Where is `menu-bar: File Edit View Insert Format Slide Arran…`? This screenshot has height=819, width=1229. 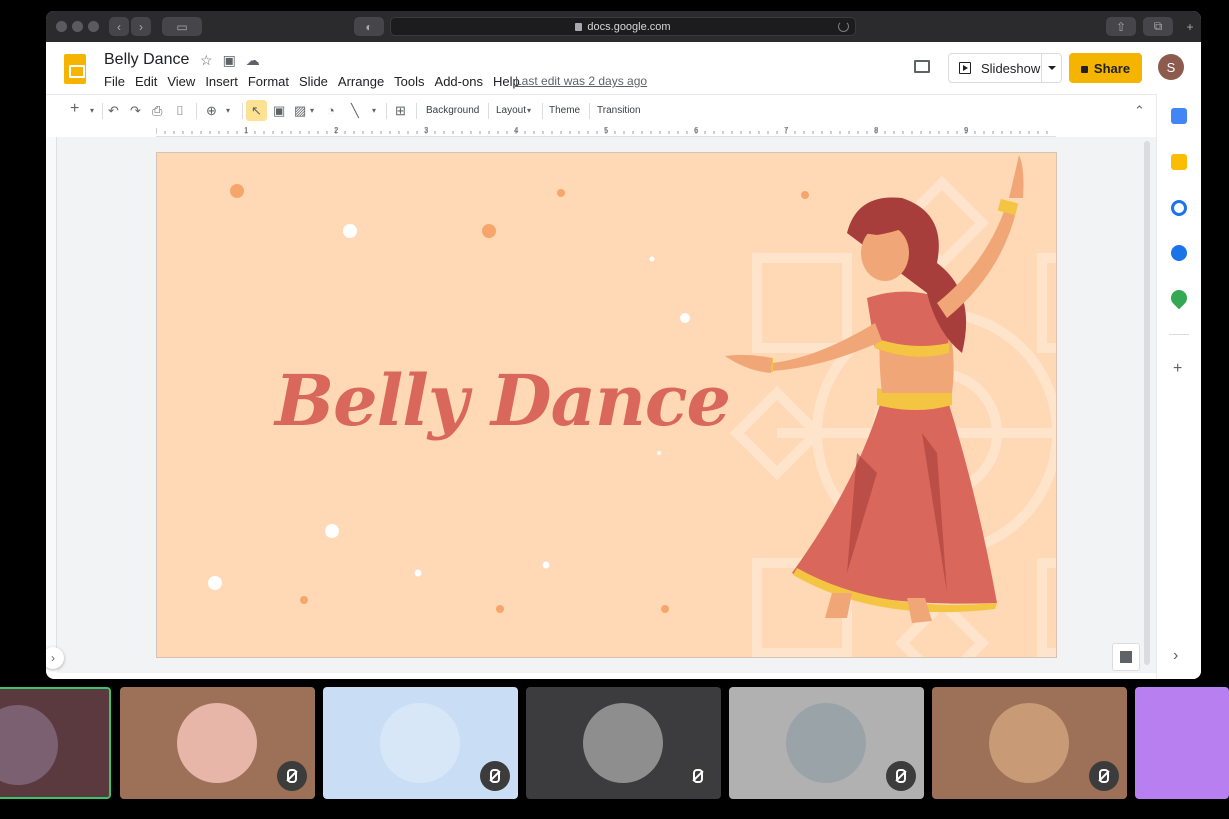 menu-bar: File Edit View Insert Format Slide Arran… is located at coordinates (317, 81).